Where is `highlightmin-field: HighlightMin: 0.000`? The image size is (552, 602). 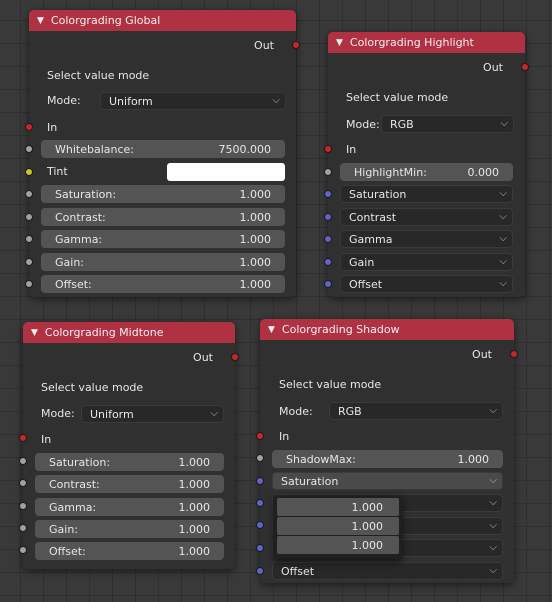
highlightmin-field: HighlightMin: 0.000 is located at coordinates (426, 172).